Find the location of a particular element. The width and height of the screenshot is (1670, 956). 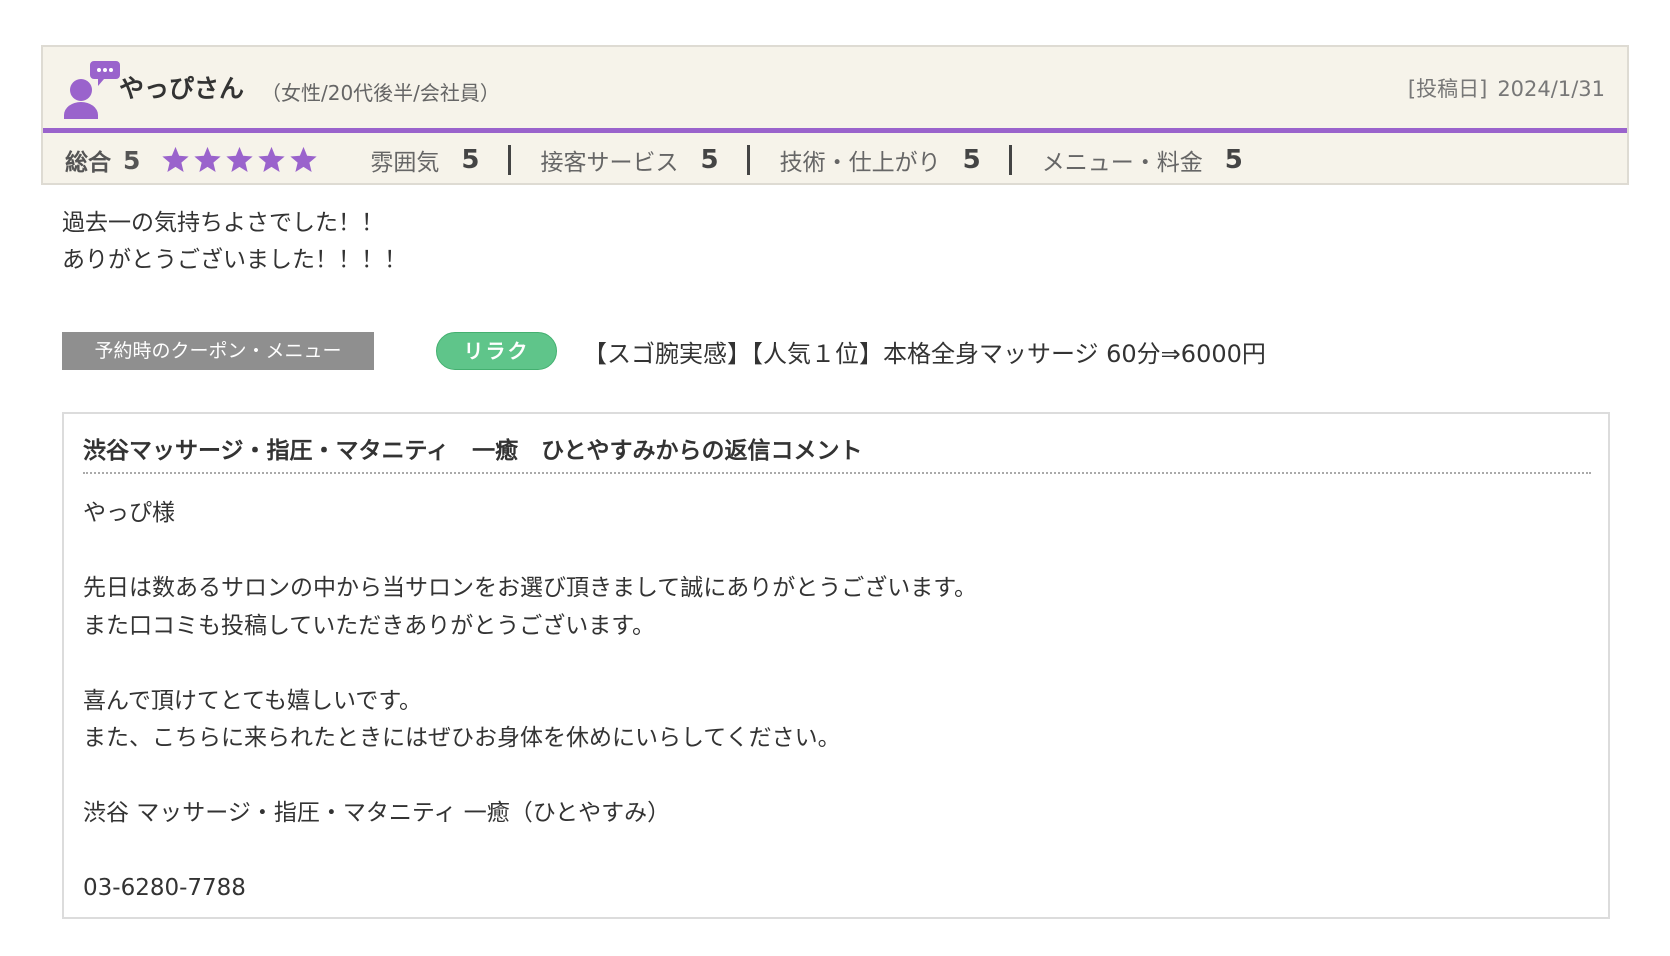

reply-line: また、こちらに来られたときにはぜひお身体を休めにいらしてください。 is located at coordinates (462, 738).